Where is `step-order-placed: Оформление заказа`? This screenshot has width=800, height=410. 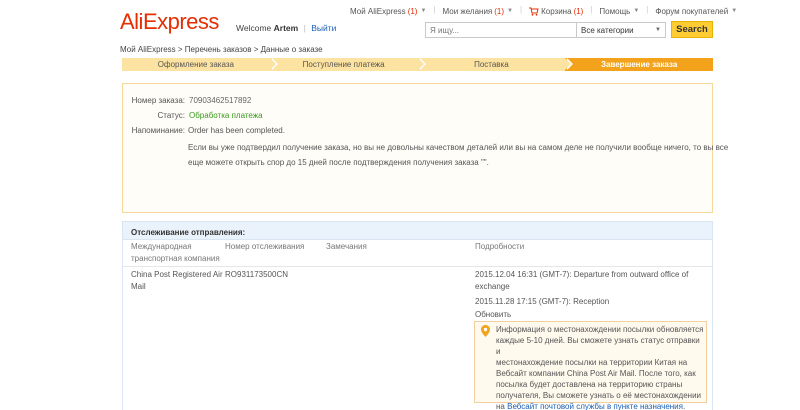
step-order-placed: Оформление заказа is located at coordinates (200, 64).